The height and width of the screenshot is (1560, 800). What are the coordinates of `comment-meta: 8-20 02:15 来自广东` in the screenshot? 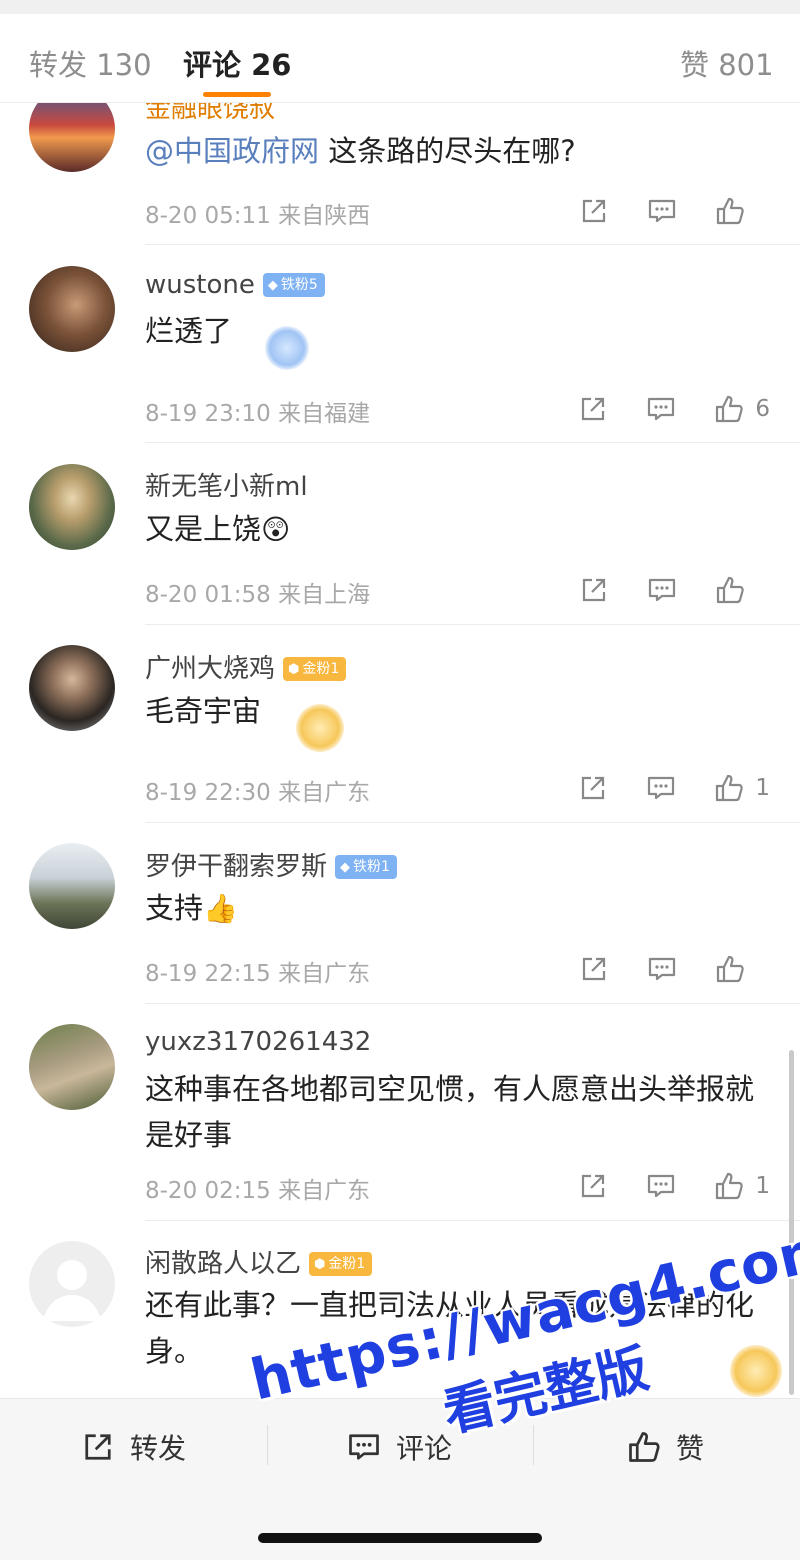 It's located at (257, 1188).